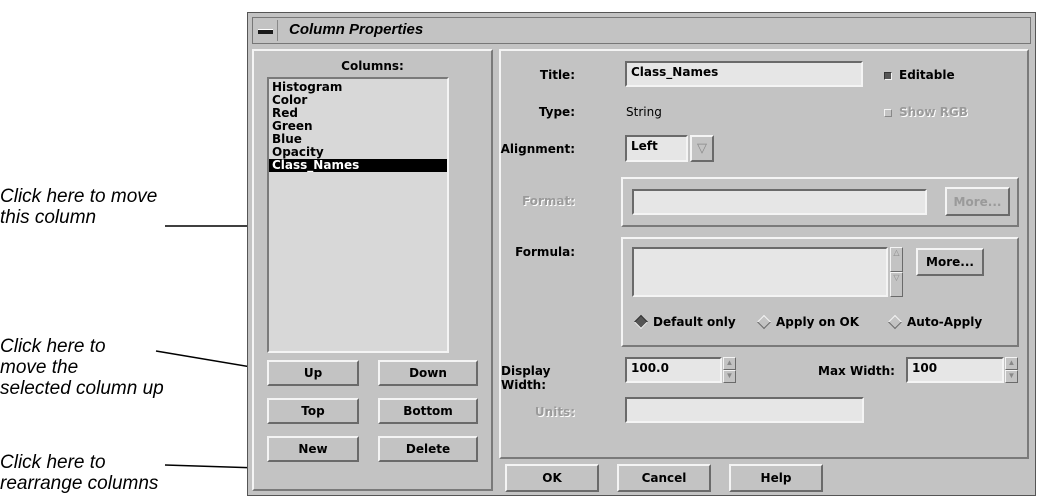  I want to click on editable-checkbox: Editable, so click(919, 75).